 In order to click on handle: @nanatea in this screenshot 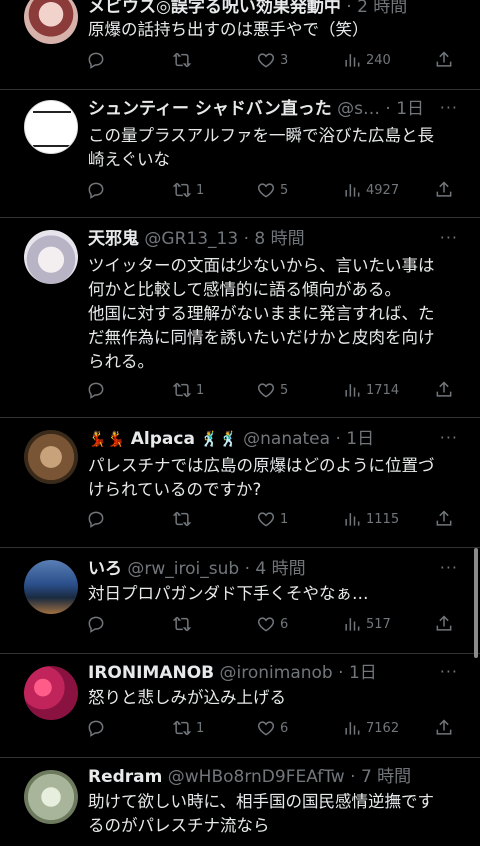, I will do `click(286, 439)`.